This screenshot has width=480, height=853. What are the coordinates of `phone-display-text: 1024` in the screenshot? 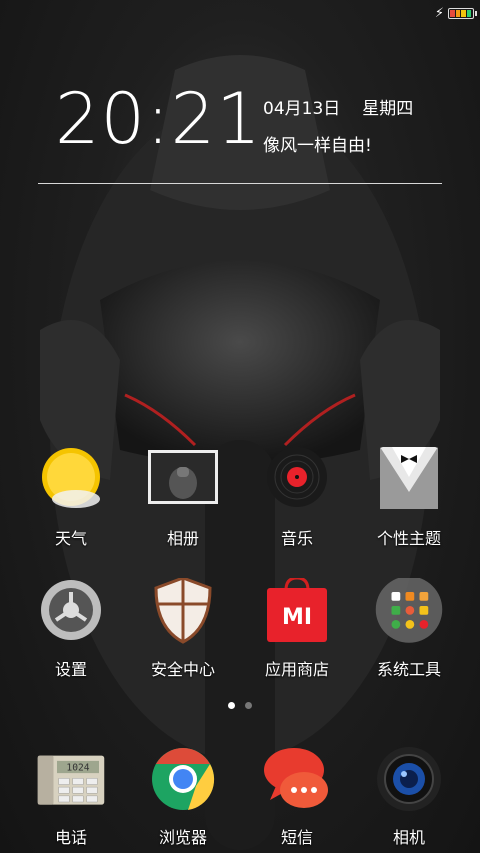 It's located at (77, 768).